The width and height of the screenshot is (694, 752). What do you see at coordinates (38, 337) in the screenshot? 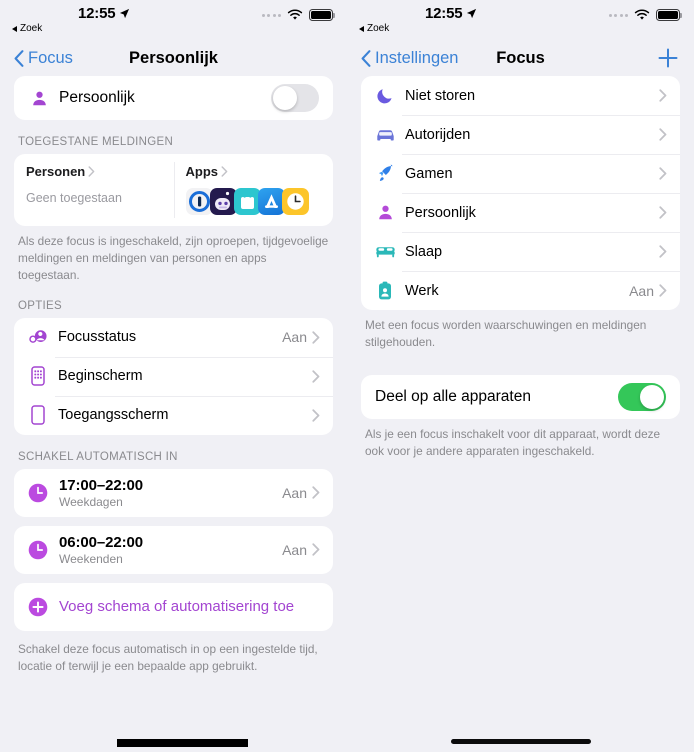
I see `focus-status-icon` at bounding box center [38, 337].